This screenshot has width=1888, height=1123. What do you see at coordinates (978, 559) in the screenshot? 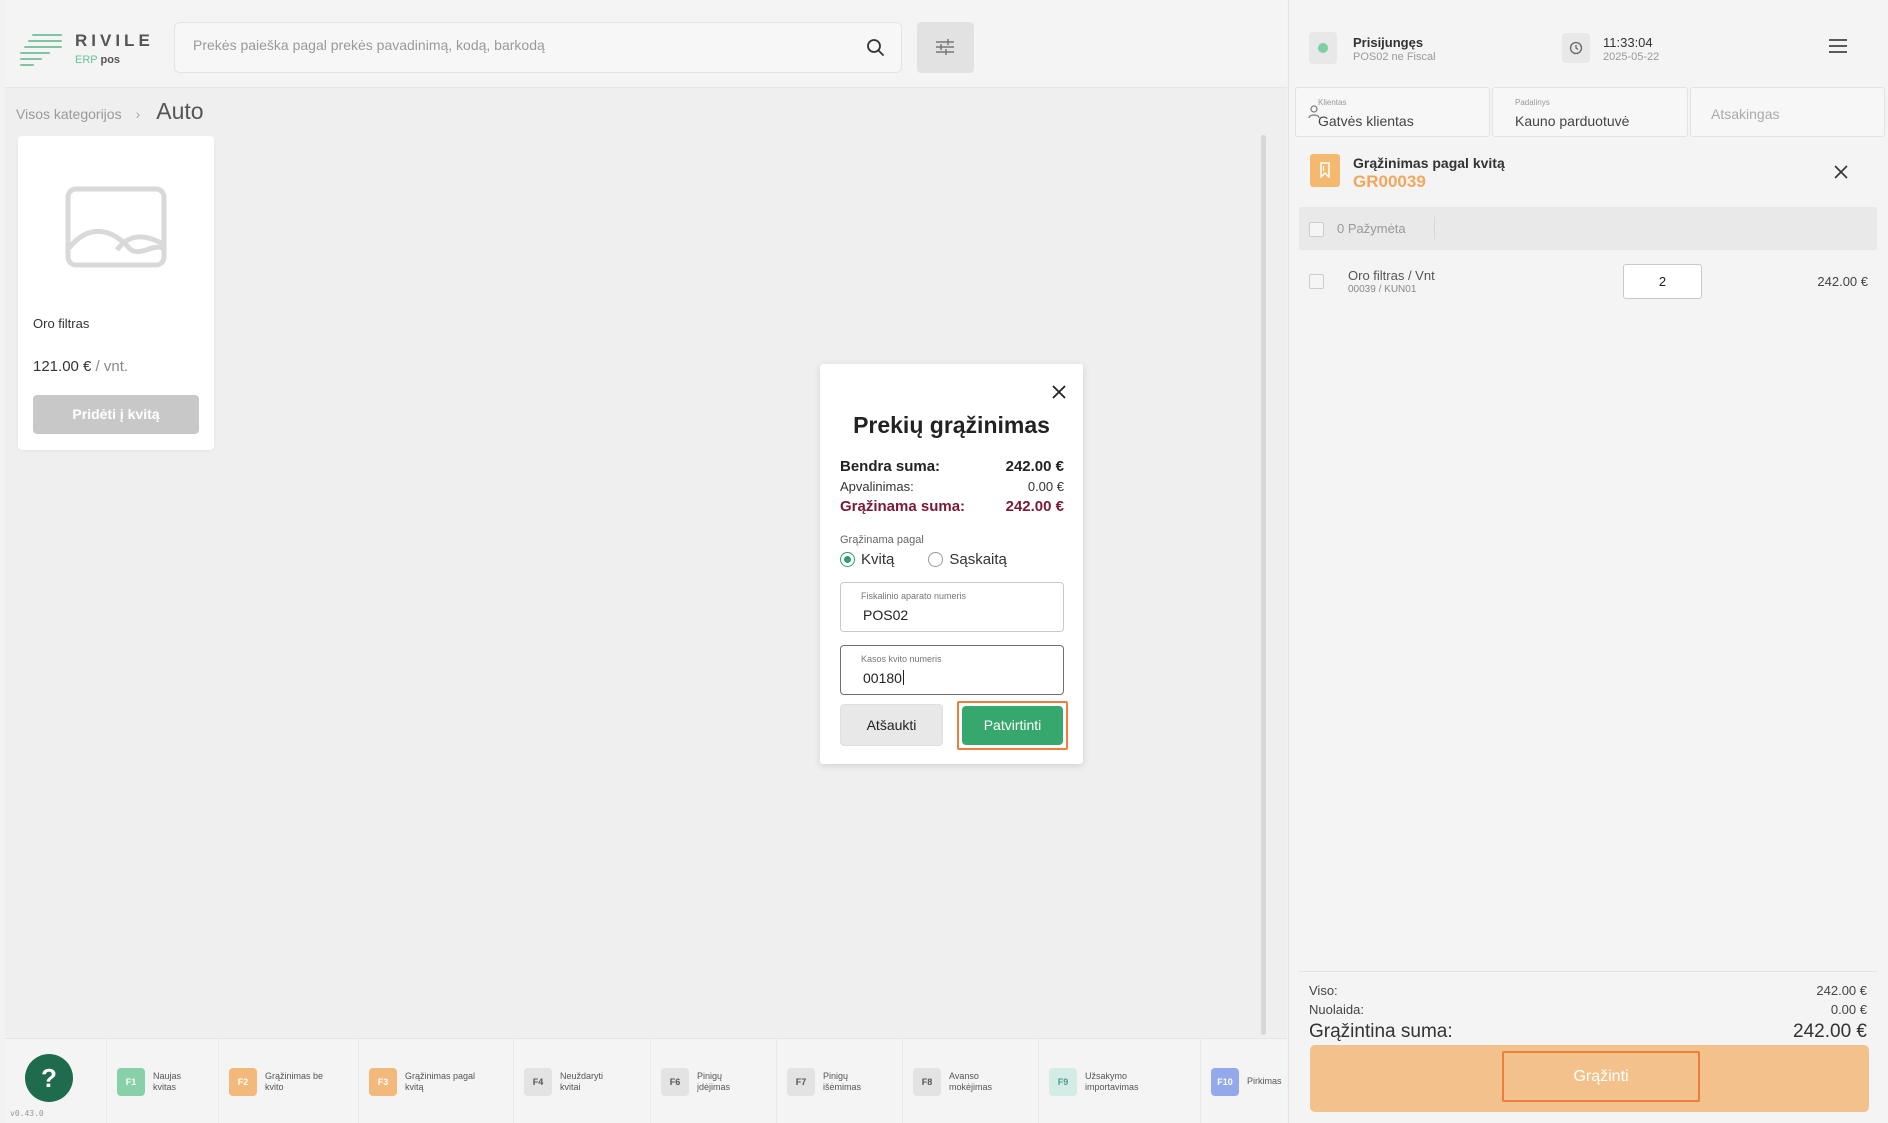
I see `radio-invoice-label: Sąskaitą` at bounding box center [978, 559].